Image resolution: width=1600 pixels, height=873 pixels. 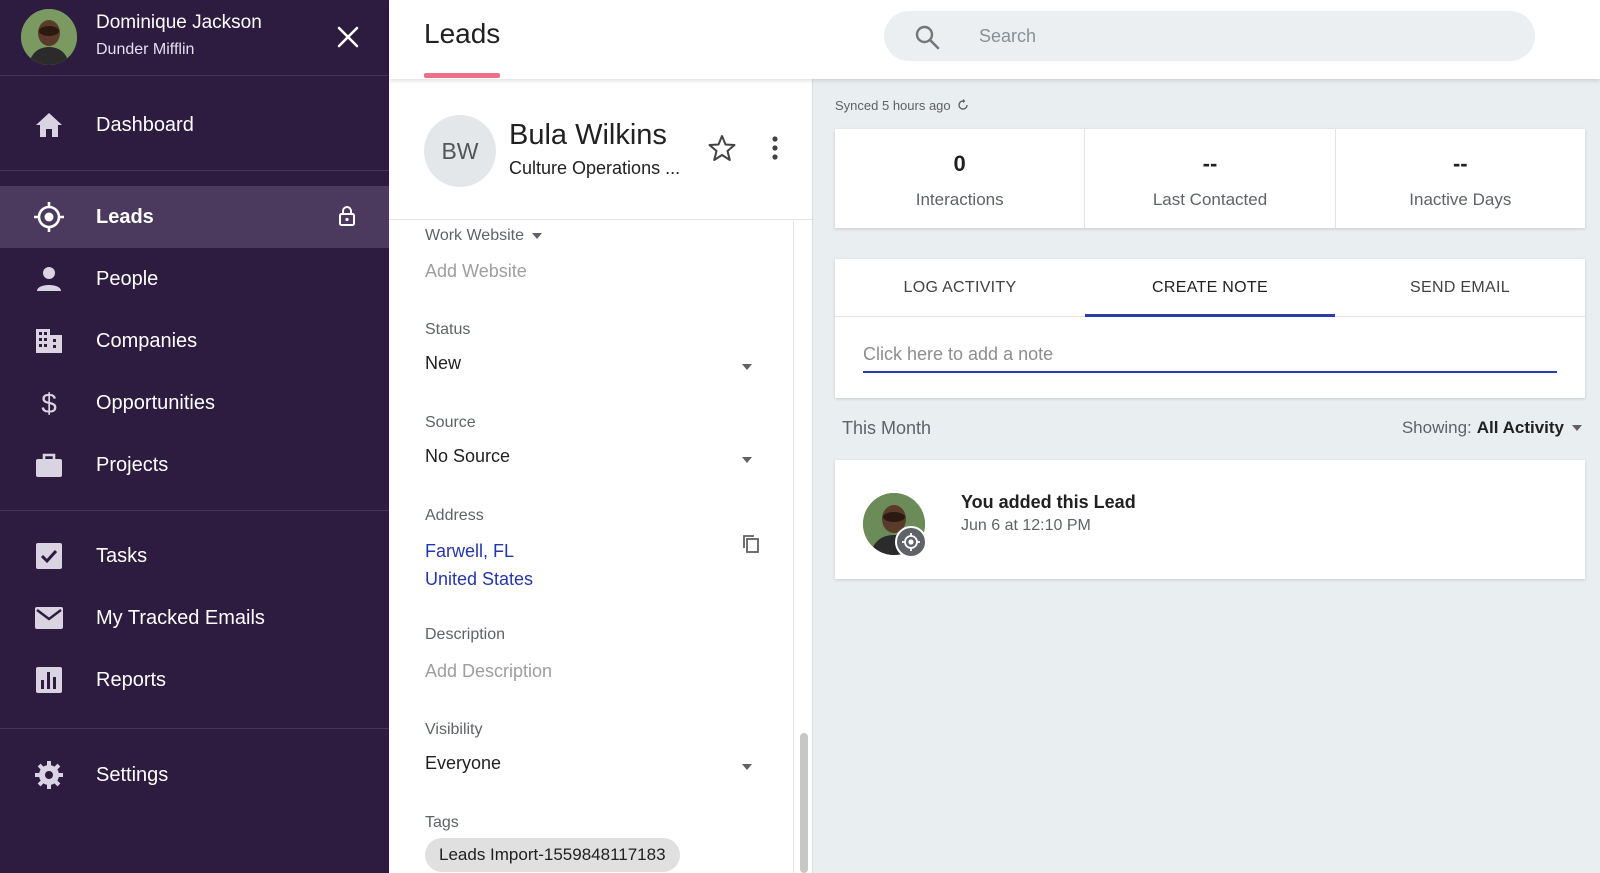 What do you see at coordinates (194, 465) in the screenshot?
I see `sidebar-item-projects: Projects` at bounding box center [194, 465].